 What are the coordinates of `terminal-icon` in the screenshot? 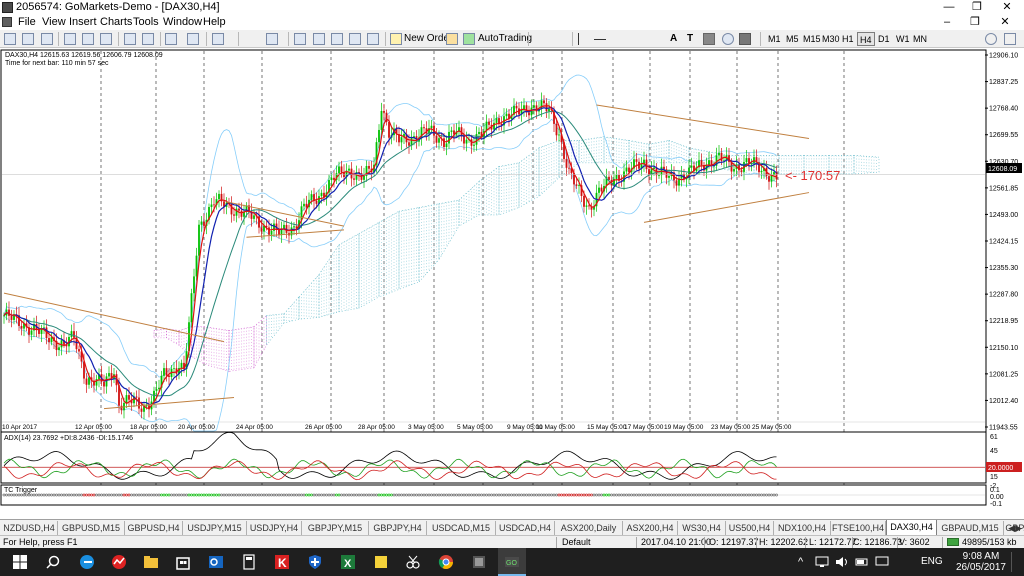 It's located at (355, 39).